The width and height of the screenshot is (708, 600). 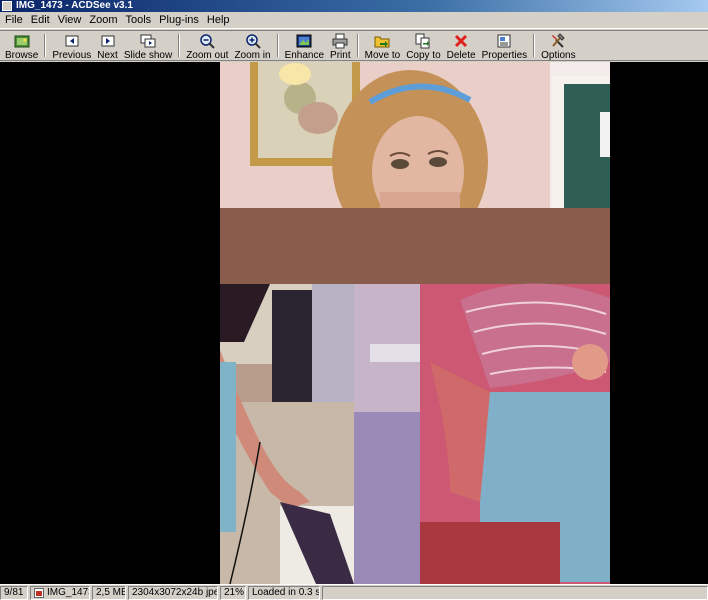 I want to click on move-to-label: Move to, so click(x=382, y=55).